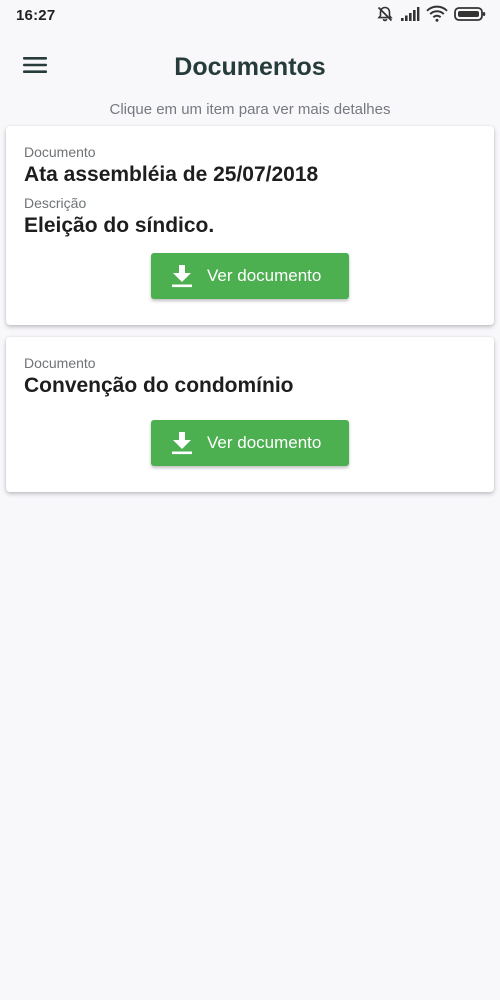 Image resolution: width=500 pixels, height=1000 pixels. What do you see at coordinates (159, 385) in the screenshot?
I see `document-name: Convenção do condomínio` at bounding box center [159, 385].